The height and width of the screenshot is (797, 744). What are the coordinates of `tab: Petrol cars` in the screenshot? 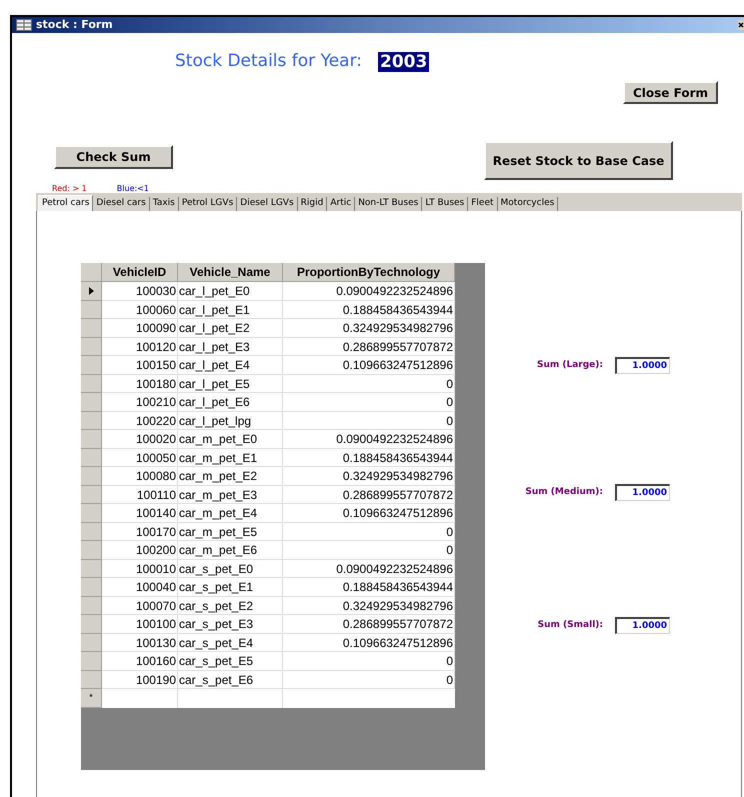 It's located at (66, 203).